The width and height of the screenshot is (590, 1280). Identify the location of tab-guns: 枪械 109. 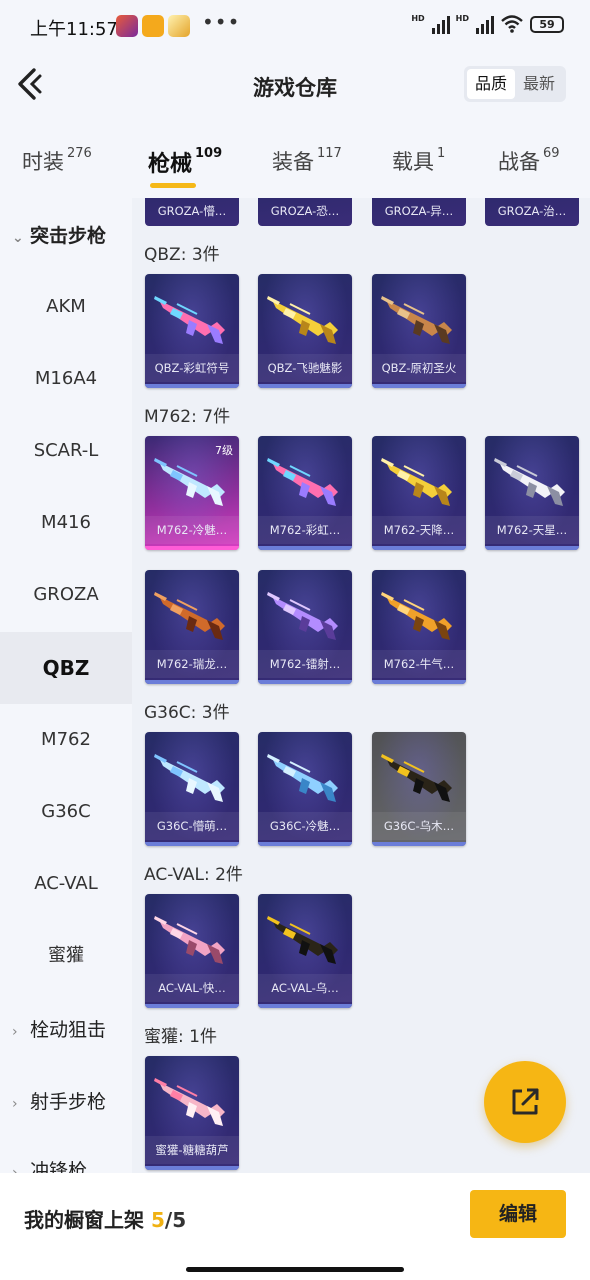
(185, 167).